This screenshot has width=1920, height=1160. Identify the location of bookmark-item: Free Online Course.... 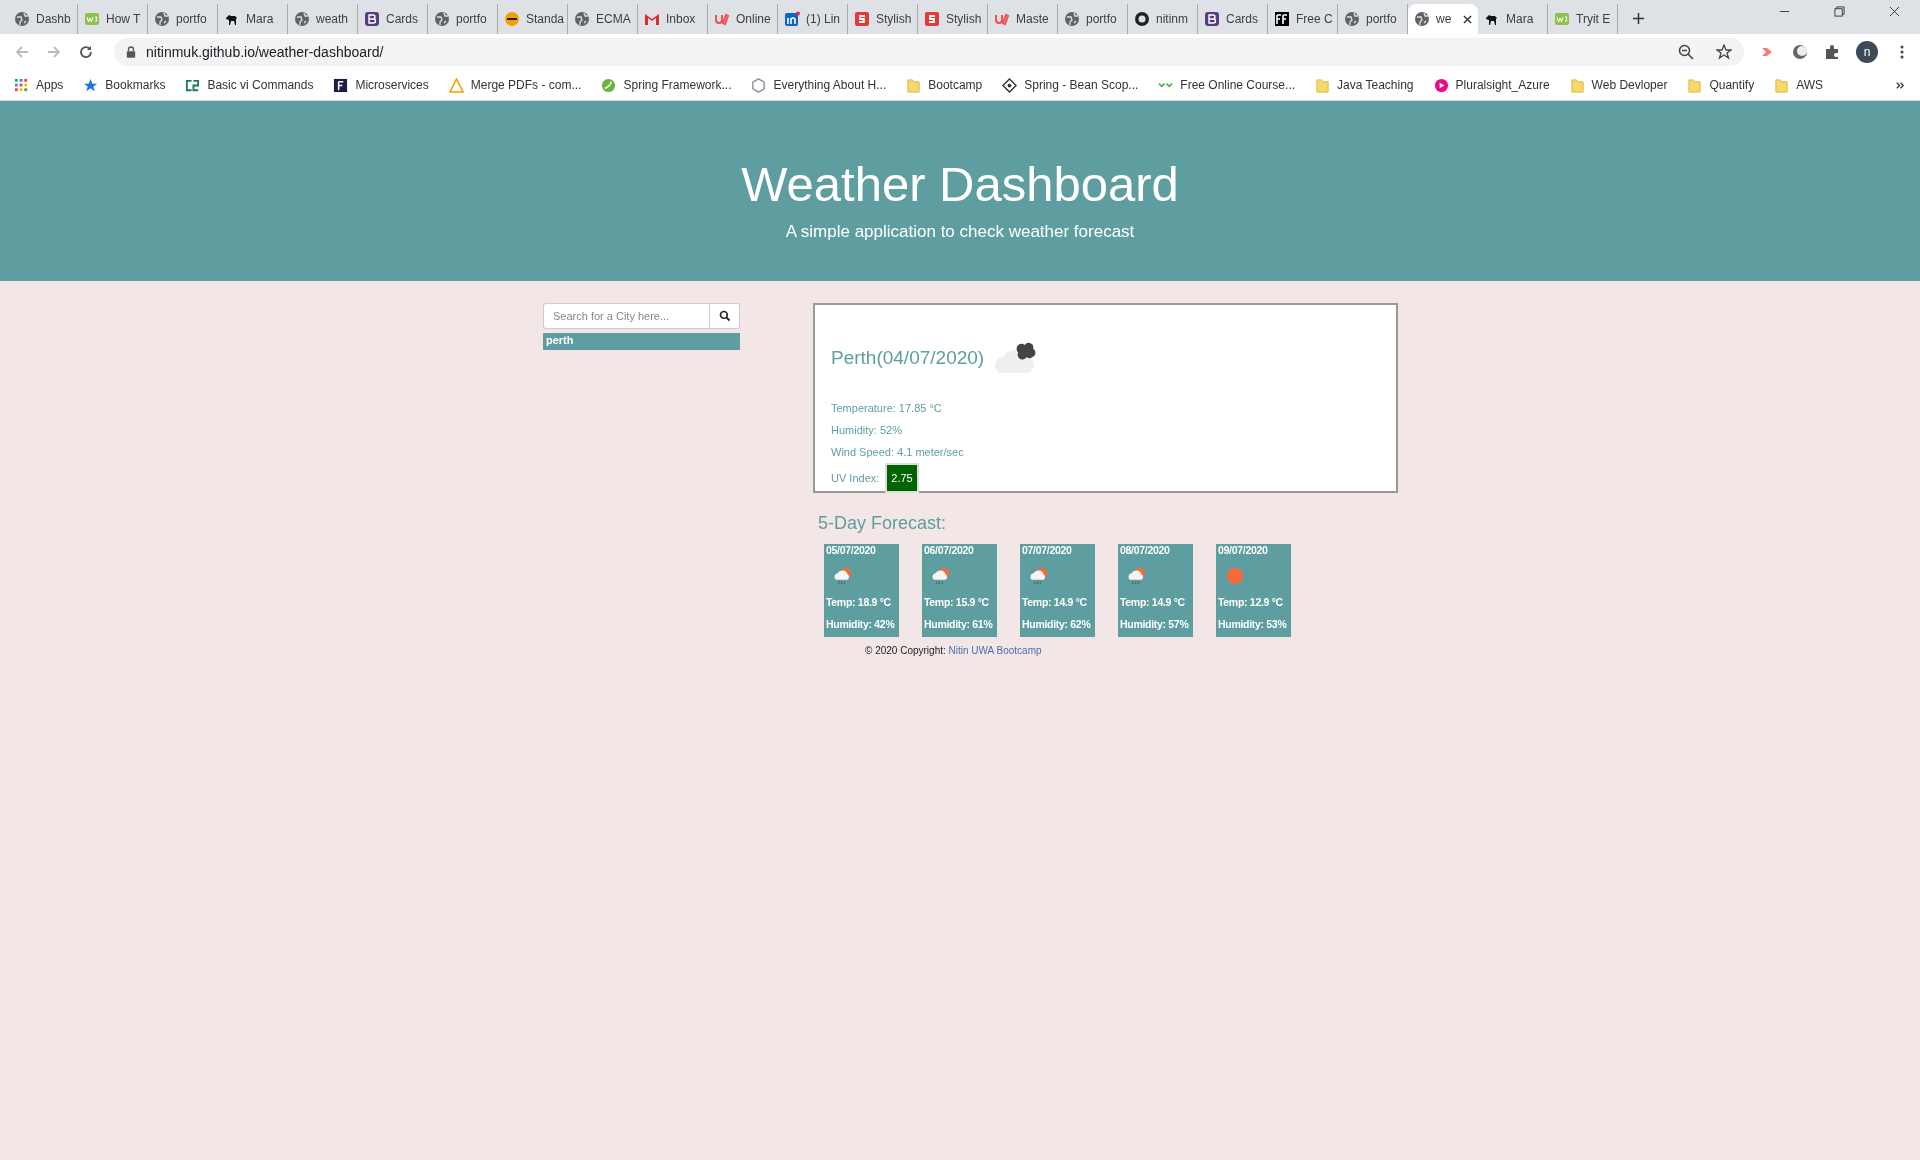
(1227, 85).